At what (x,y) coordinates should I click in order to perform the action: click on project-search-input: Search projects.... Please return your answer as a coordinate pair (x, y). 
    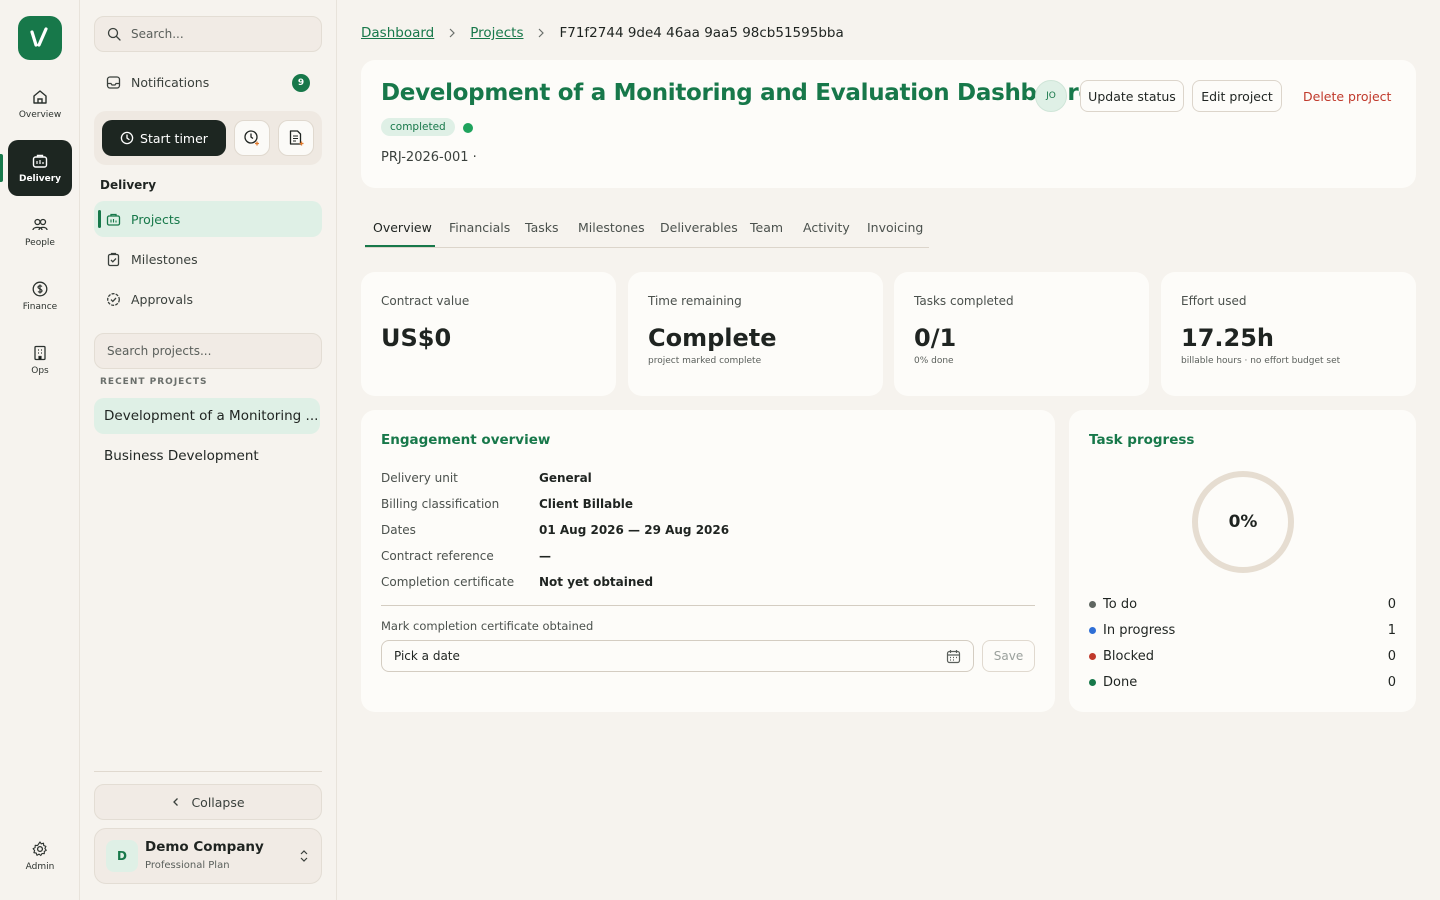
    Looking at the image, I should click on (208, 351).